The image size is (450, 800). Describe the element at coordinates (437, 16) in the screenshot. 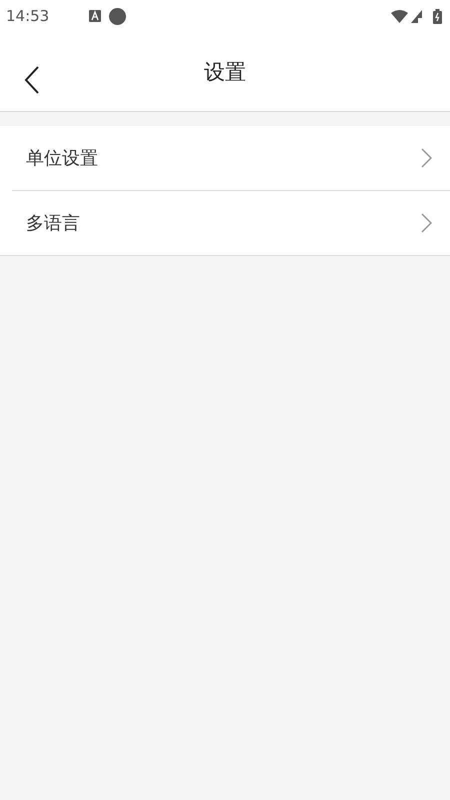

I see `battery-icon` at that location.